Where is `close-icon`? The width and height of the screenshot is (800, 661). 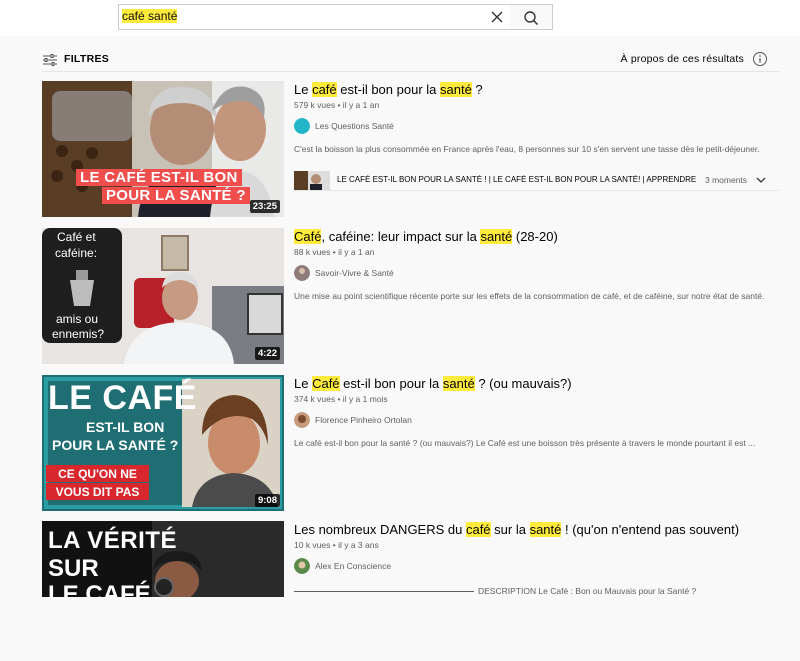 close-icon is located at coordinates (497, 17).